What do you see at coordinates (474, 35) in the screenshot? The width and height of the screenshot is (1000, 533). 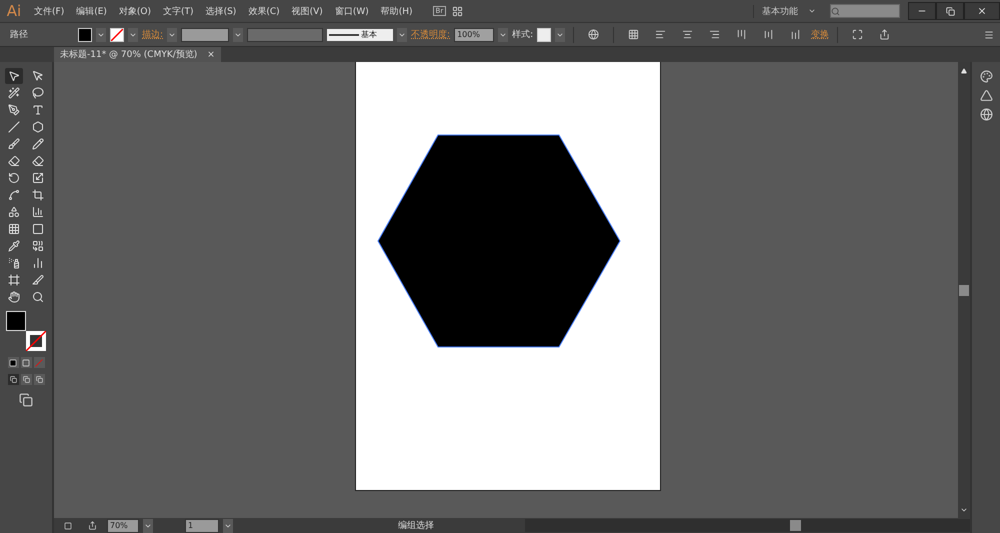 I see `opacity-field: 100%` at bounding box center [474, 35].